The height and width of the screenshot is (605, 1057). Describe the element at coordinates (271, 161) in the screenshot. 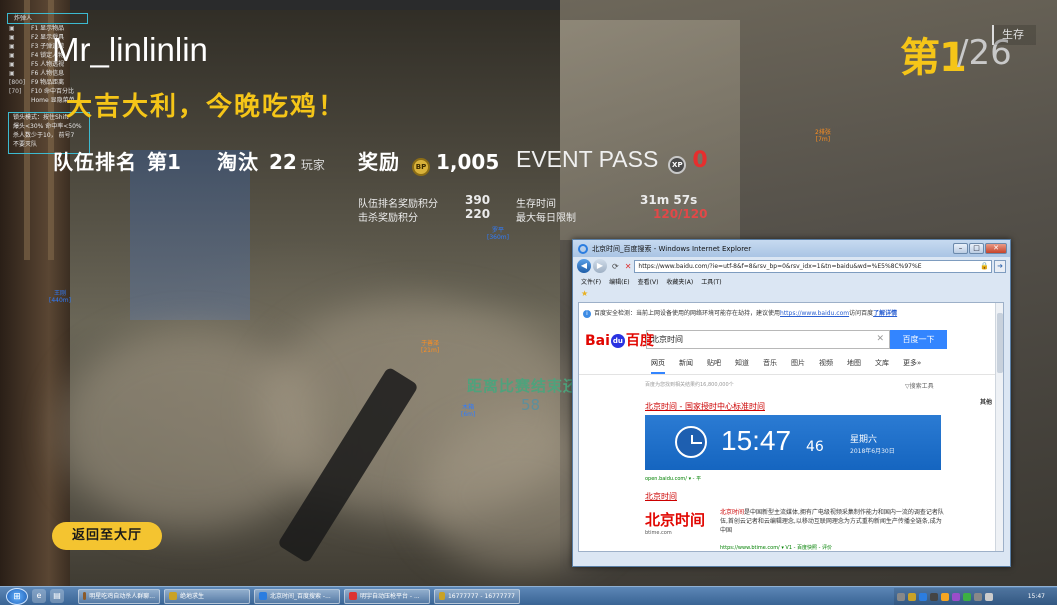

I see `kills-stat: 淘汰 22 玩家` at that location.